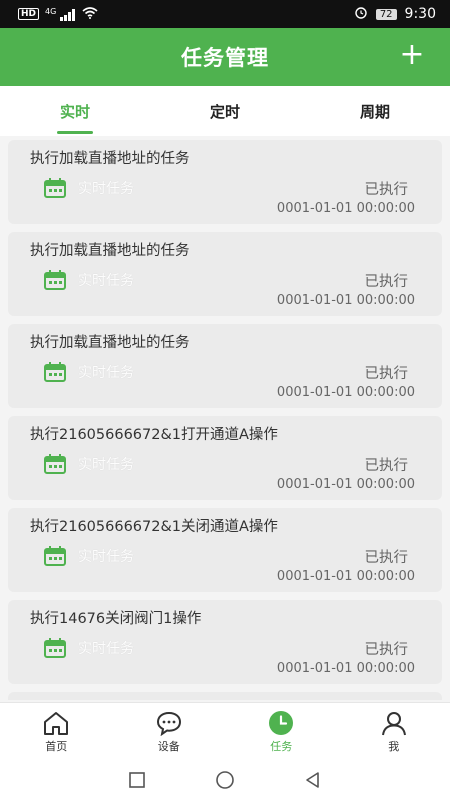 The height and width of the screenshot is (800, 450). I want to click on nav-home-label: 首页, so click(56, 746).